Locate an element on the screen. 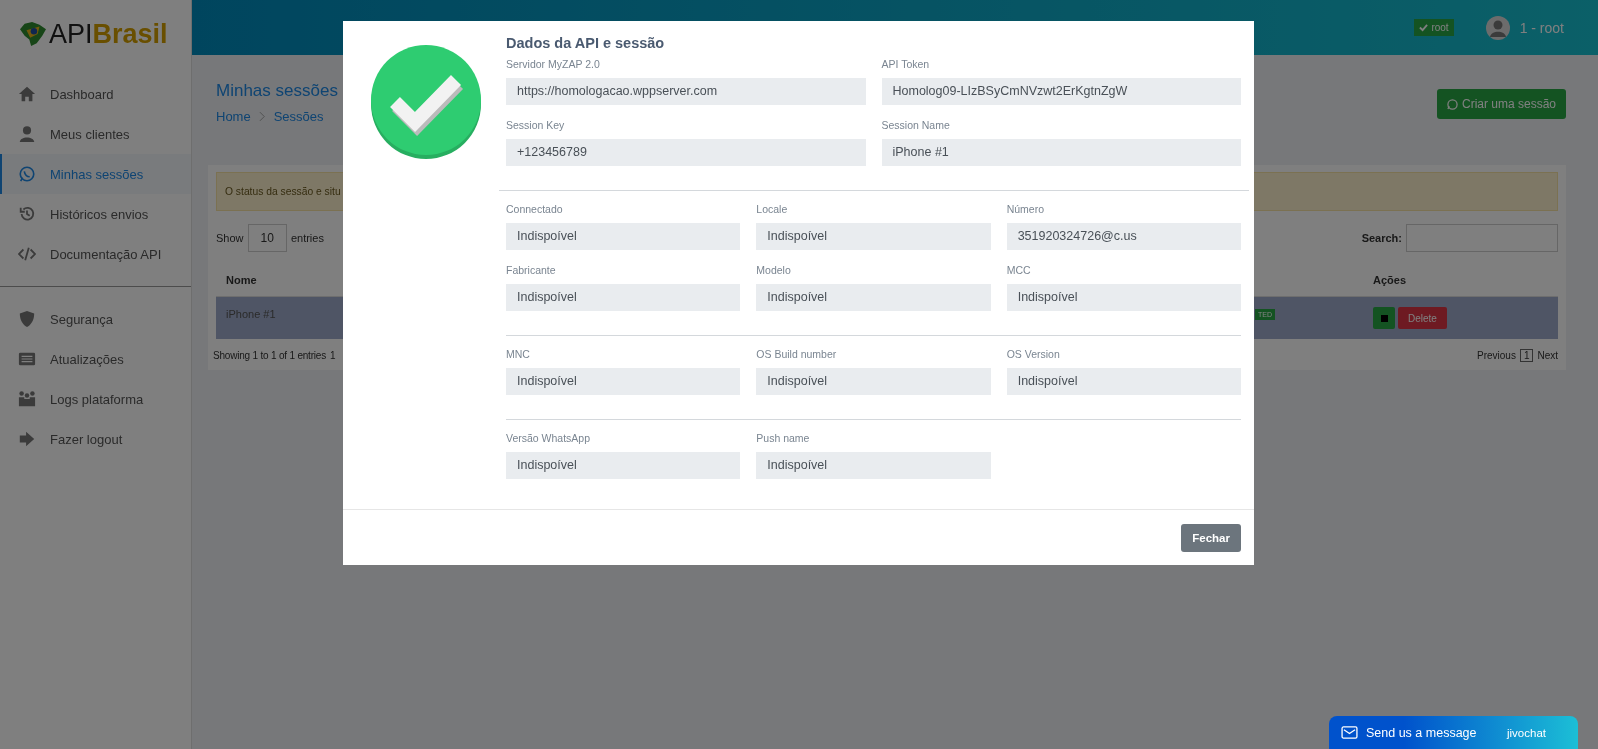  sidebar-item: Minhas sessões is located at coordinates (95, 174).